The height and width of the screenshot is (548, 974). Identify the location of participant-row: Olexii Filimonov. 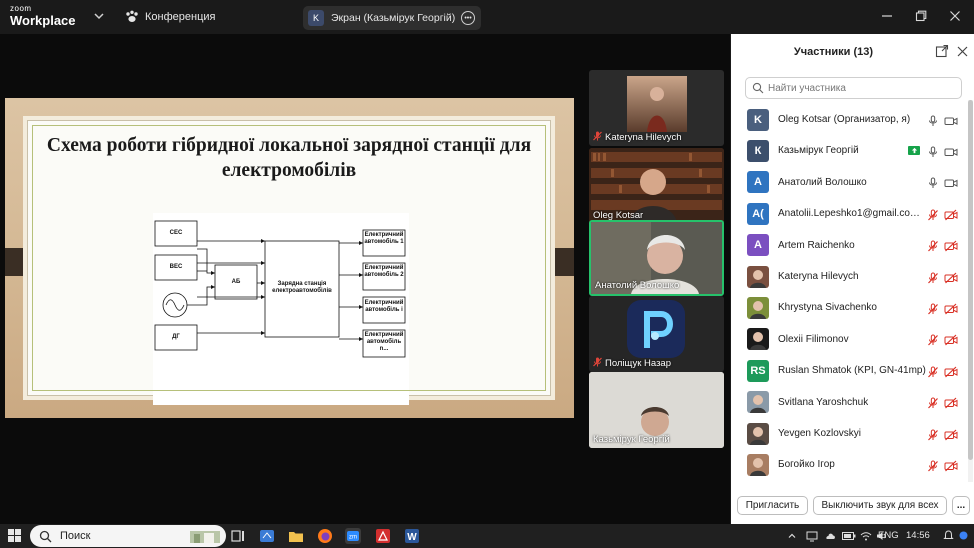
(851, 339).